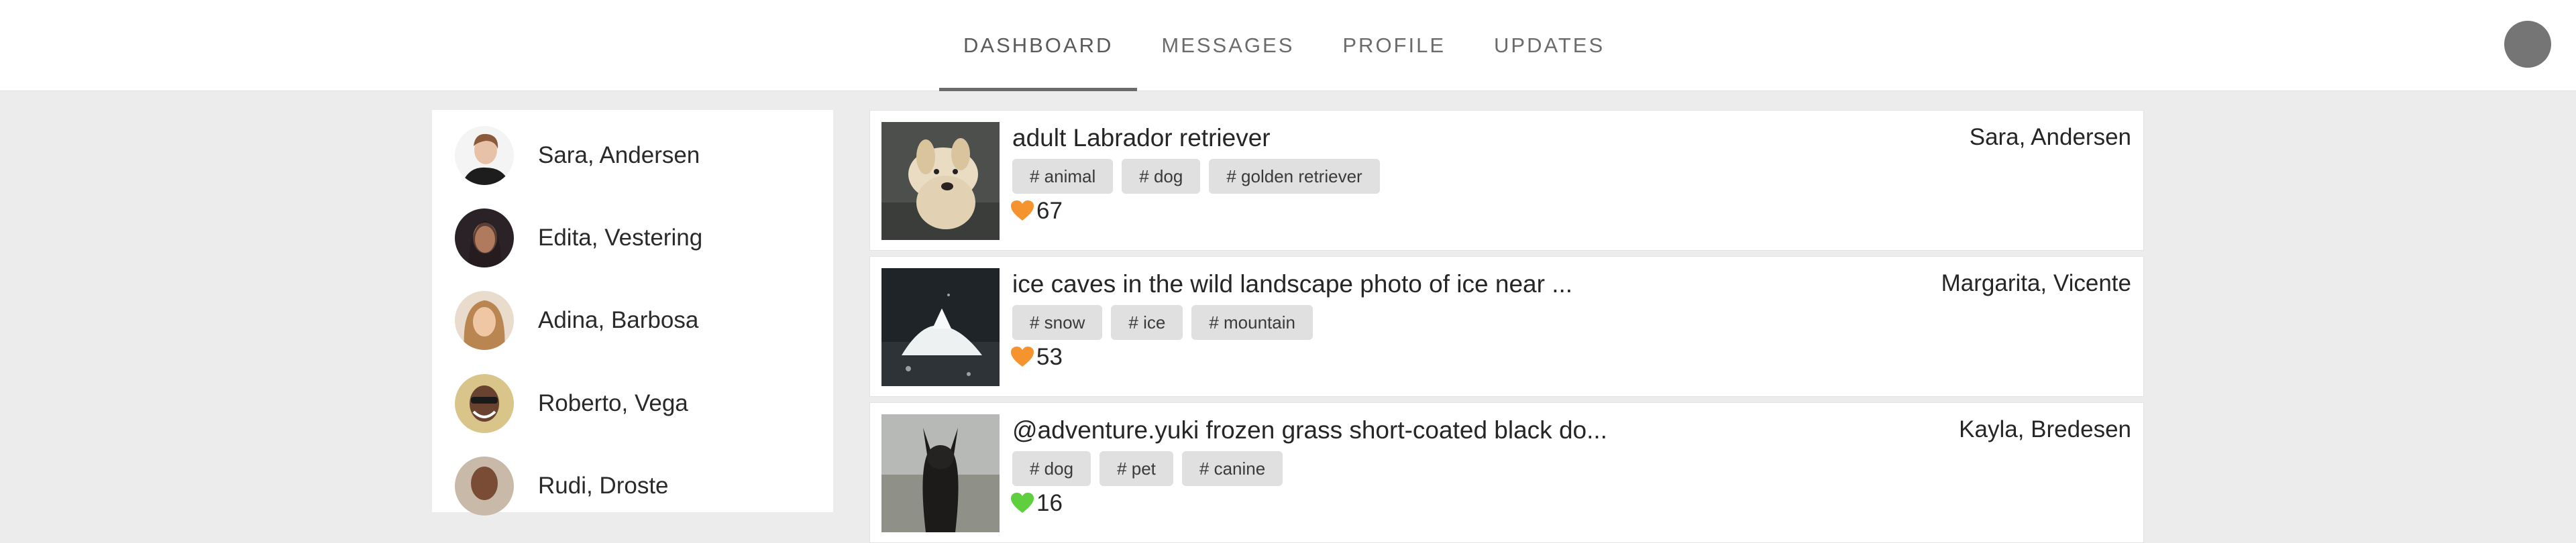  I want to click on tag-list: # animal # dog # golden retriever, so click(1200, 176).